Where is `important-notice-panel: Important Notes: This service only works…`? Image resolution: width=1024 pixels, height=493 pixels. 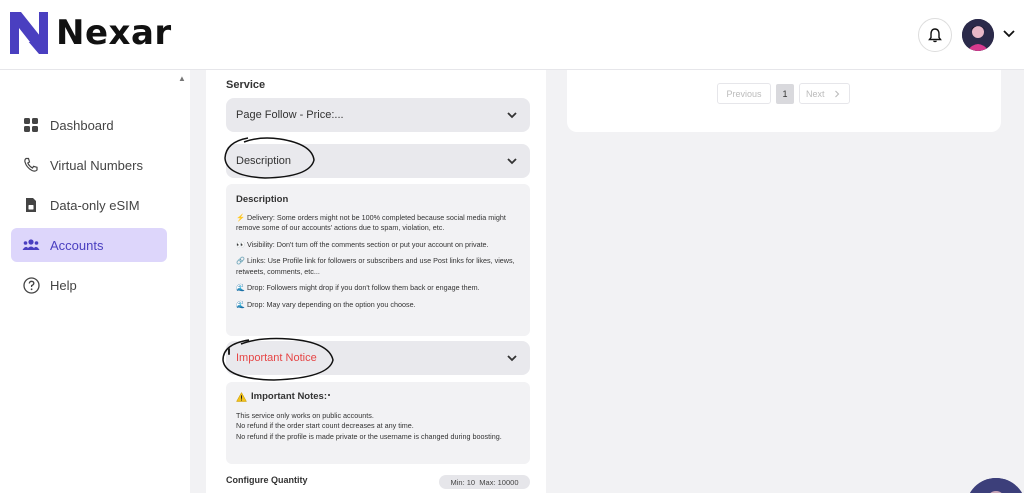
important-notice-panel: Important Notes: This service only works… is located at coordinates (378, 423).